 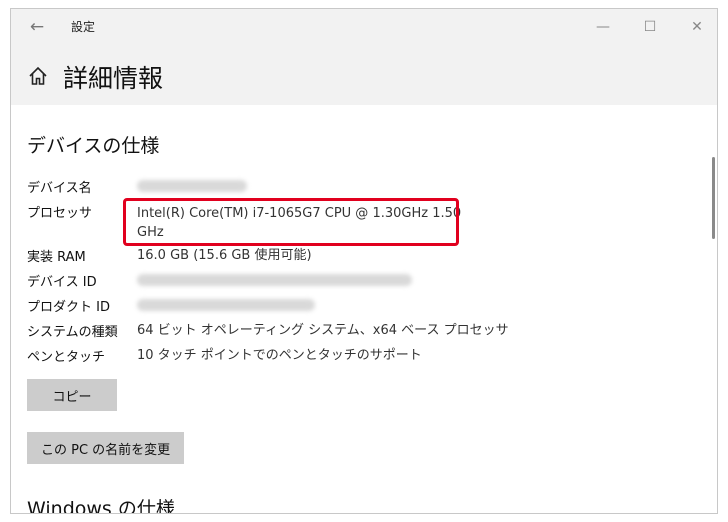 I want to click on home-icon, so click(x=38, y=76).